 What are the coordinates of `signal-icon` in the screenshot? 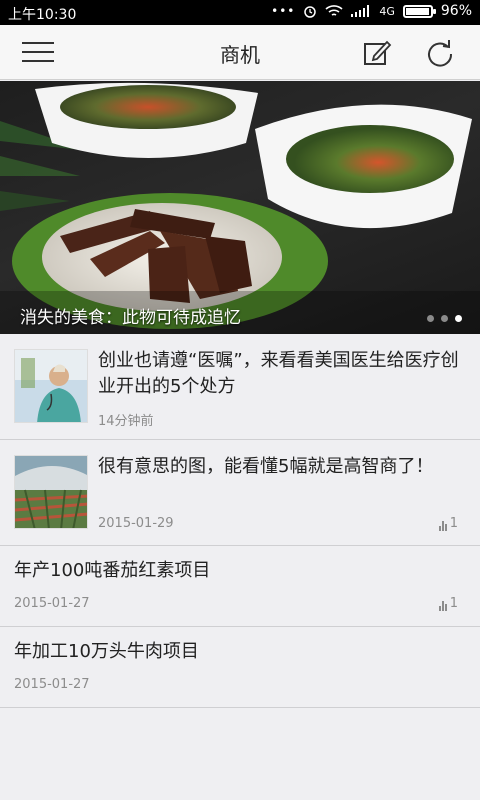 It's located at (360, 11).